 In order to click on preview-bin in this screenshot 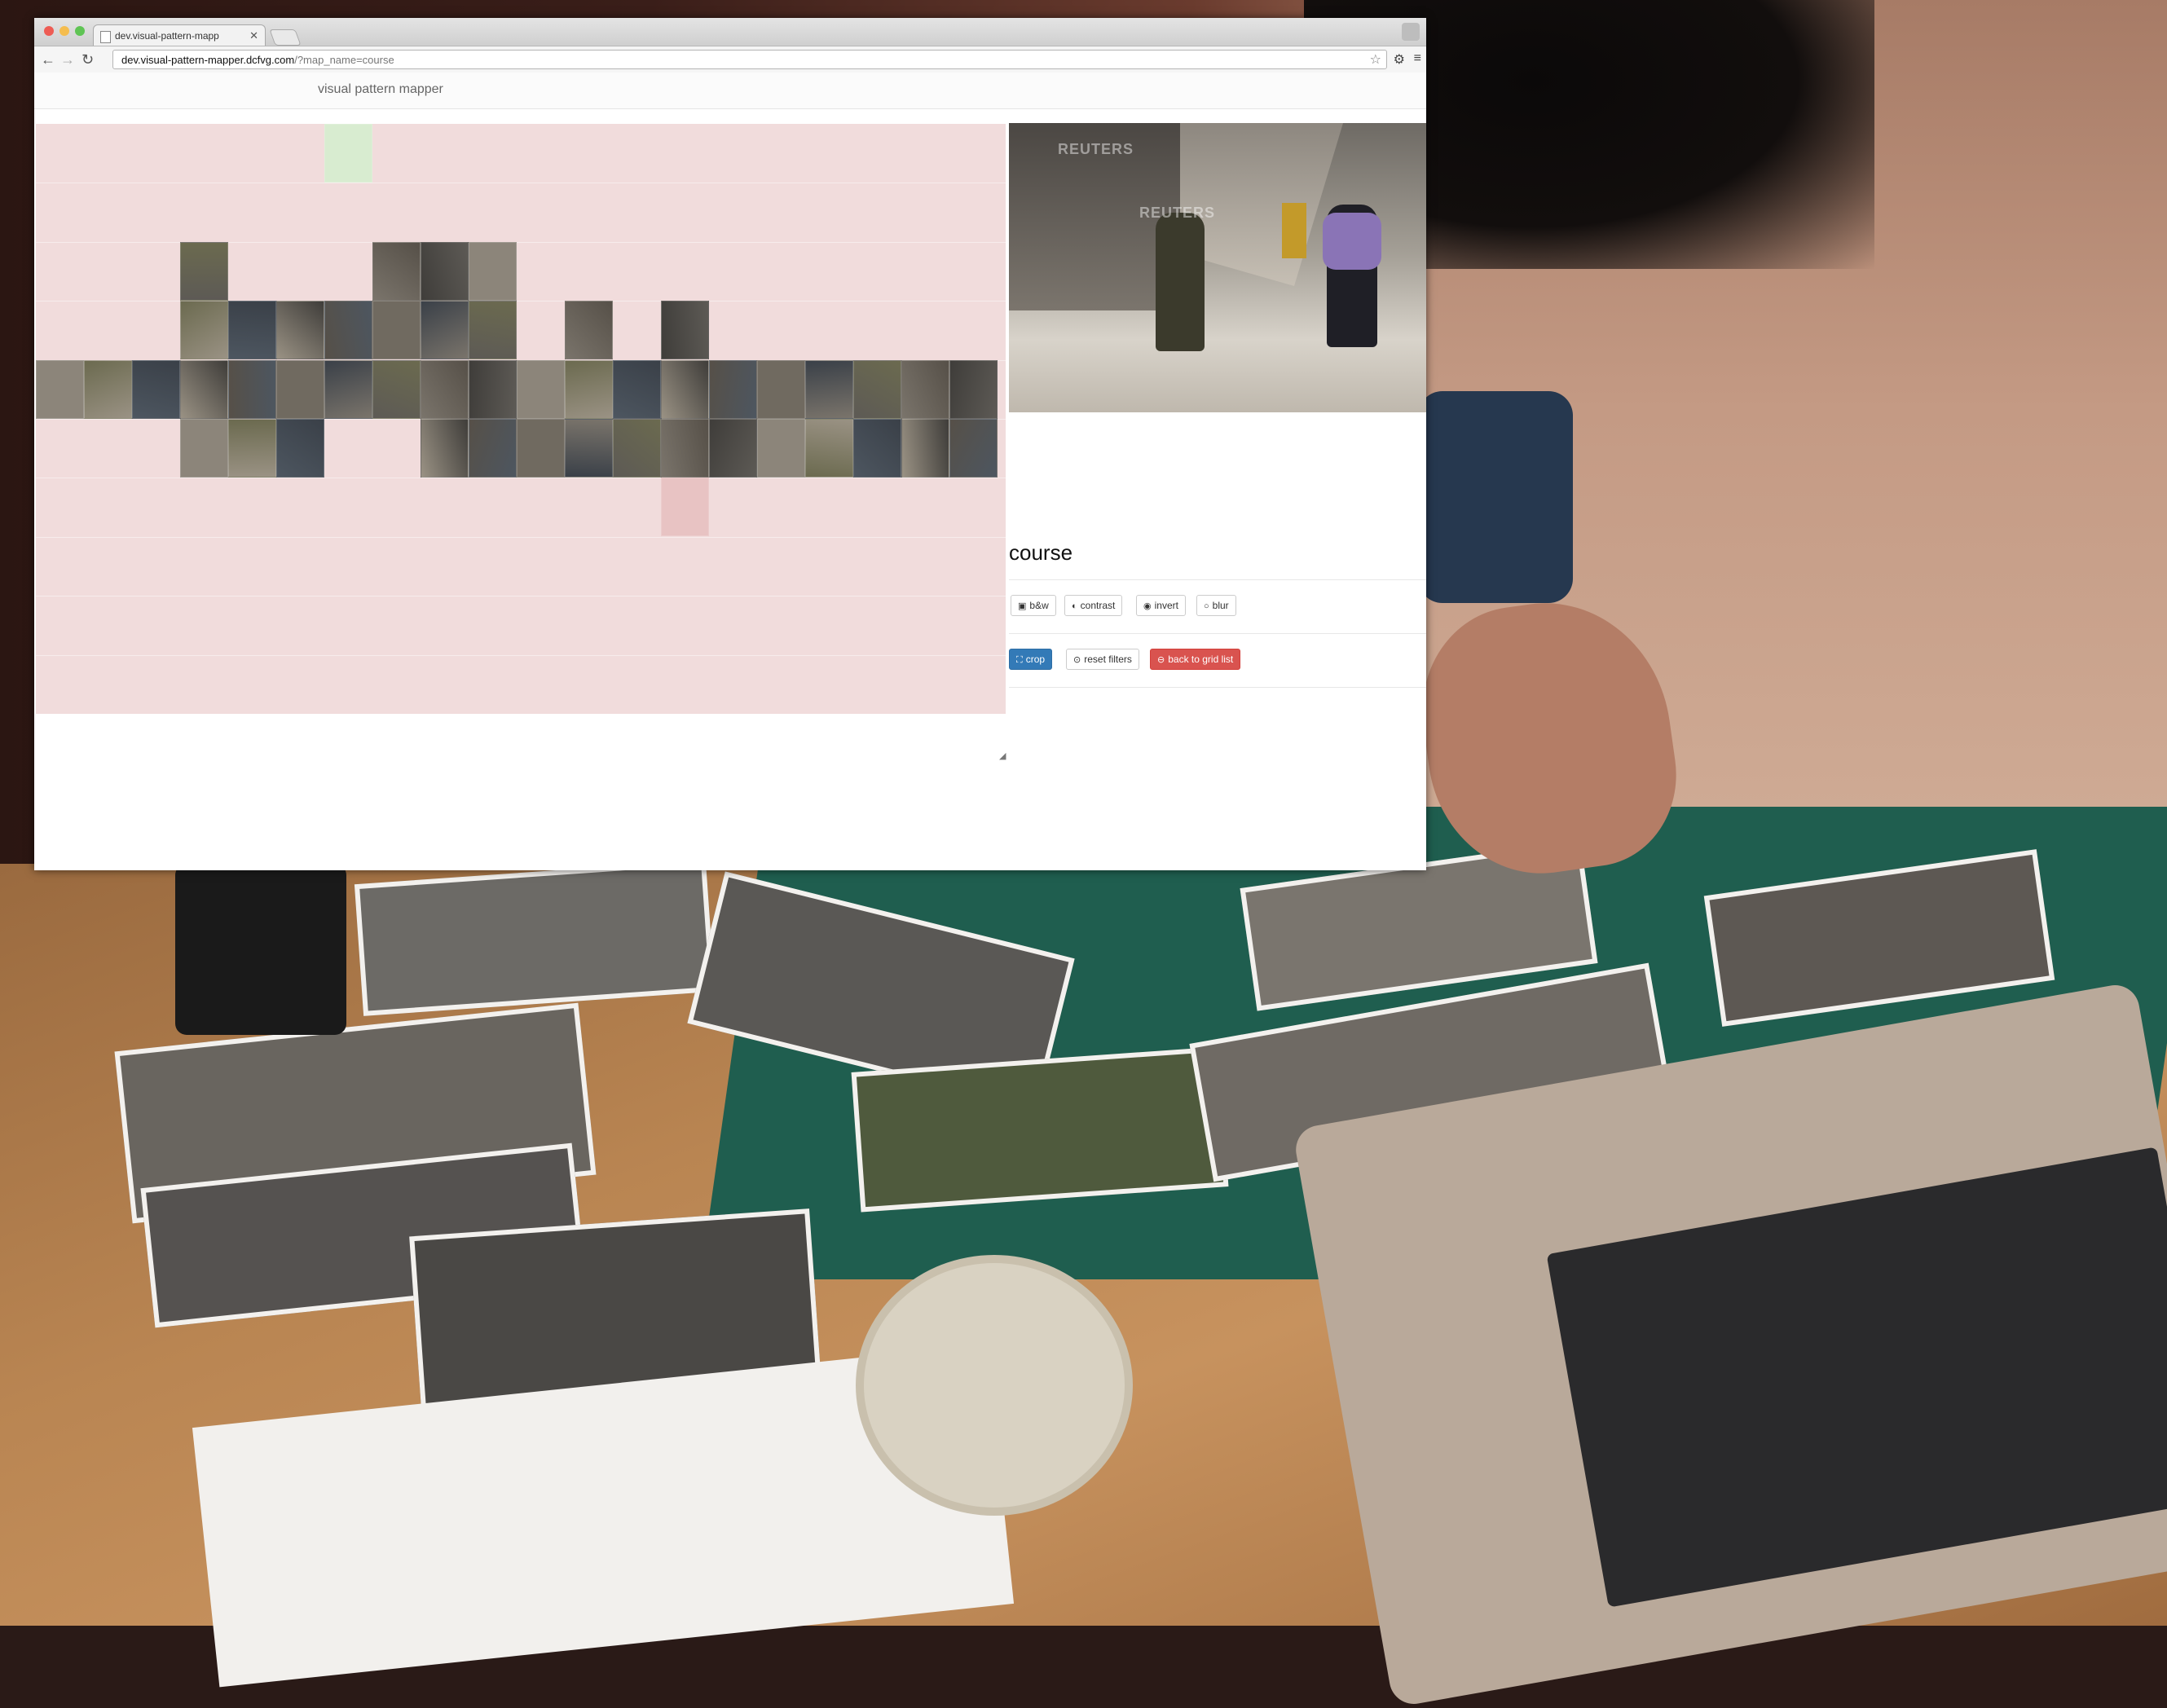, I will do `click(1294, 231)`.